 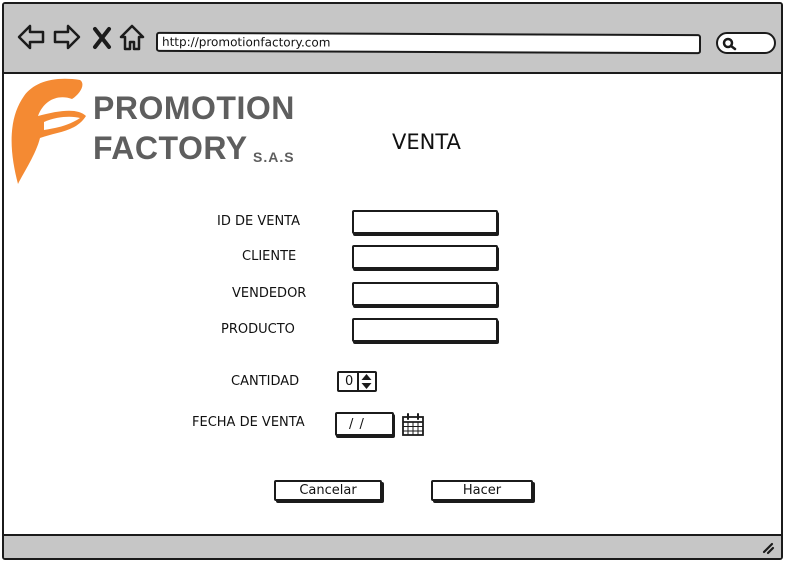 What do you see at coordinates (413, 425) in the screenshot?
I see `calendar-icon` at bounding box center [413, 425].